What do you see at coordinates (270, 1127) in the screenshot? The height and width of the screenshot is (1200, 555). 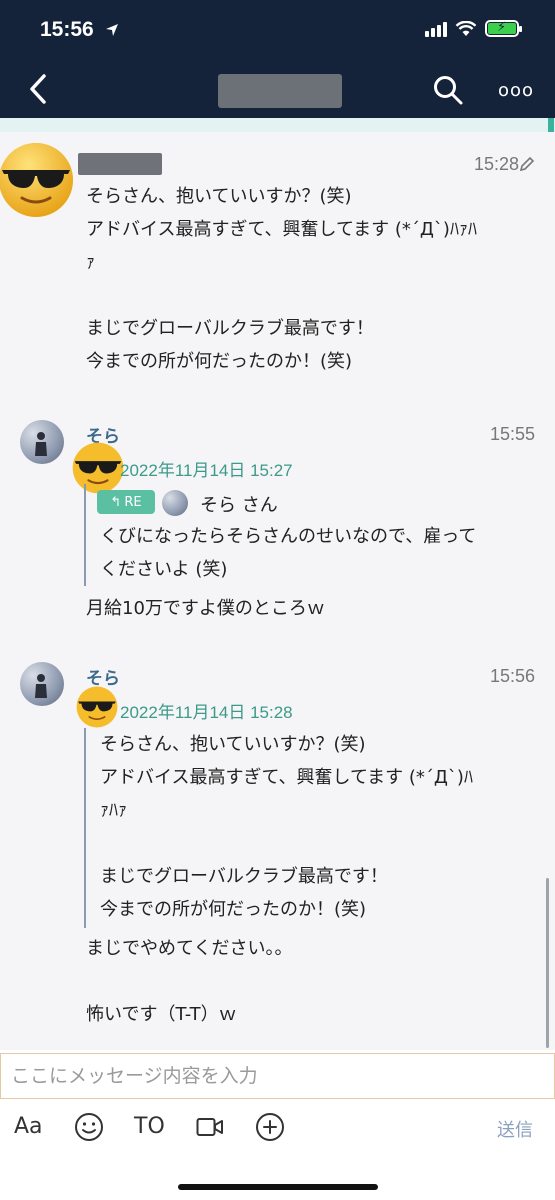 I see `add-icon` at bounding box center [270, 1127].